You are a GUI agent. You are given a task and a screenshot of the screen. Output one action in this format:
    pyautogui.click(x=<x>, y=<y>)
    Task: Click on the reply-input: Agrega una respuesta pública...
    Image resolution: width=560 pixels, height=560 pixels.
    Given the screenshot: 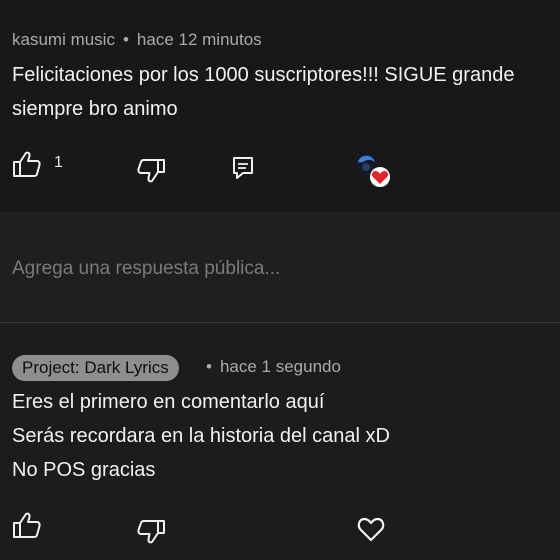 What is the action you would take?
    pyautogui.click(x=146, y=269)
    